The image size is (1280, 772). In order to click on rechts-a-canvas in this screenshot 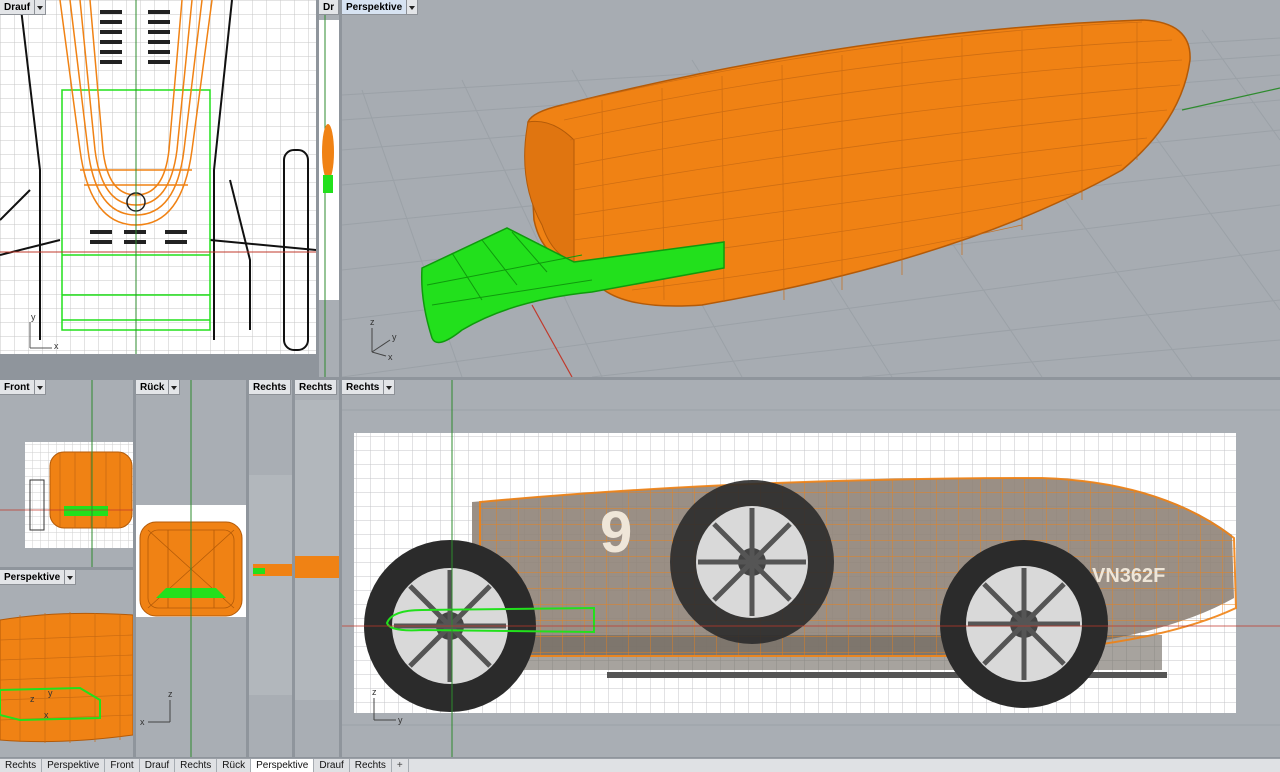, I will do `click(270, 585)`.